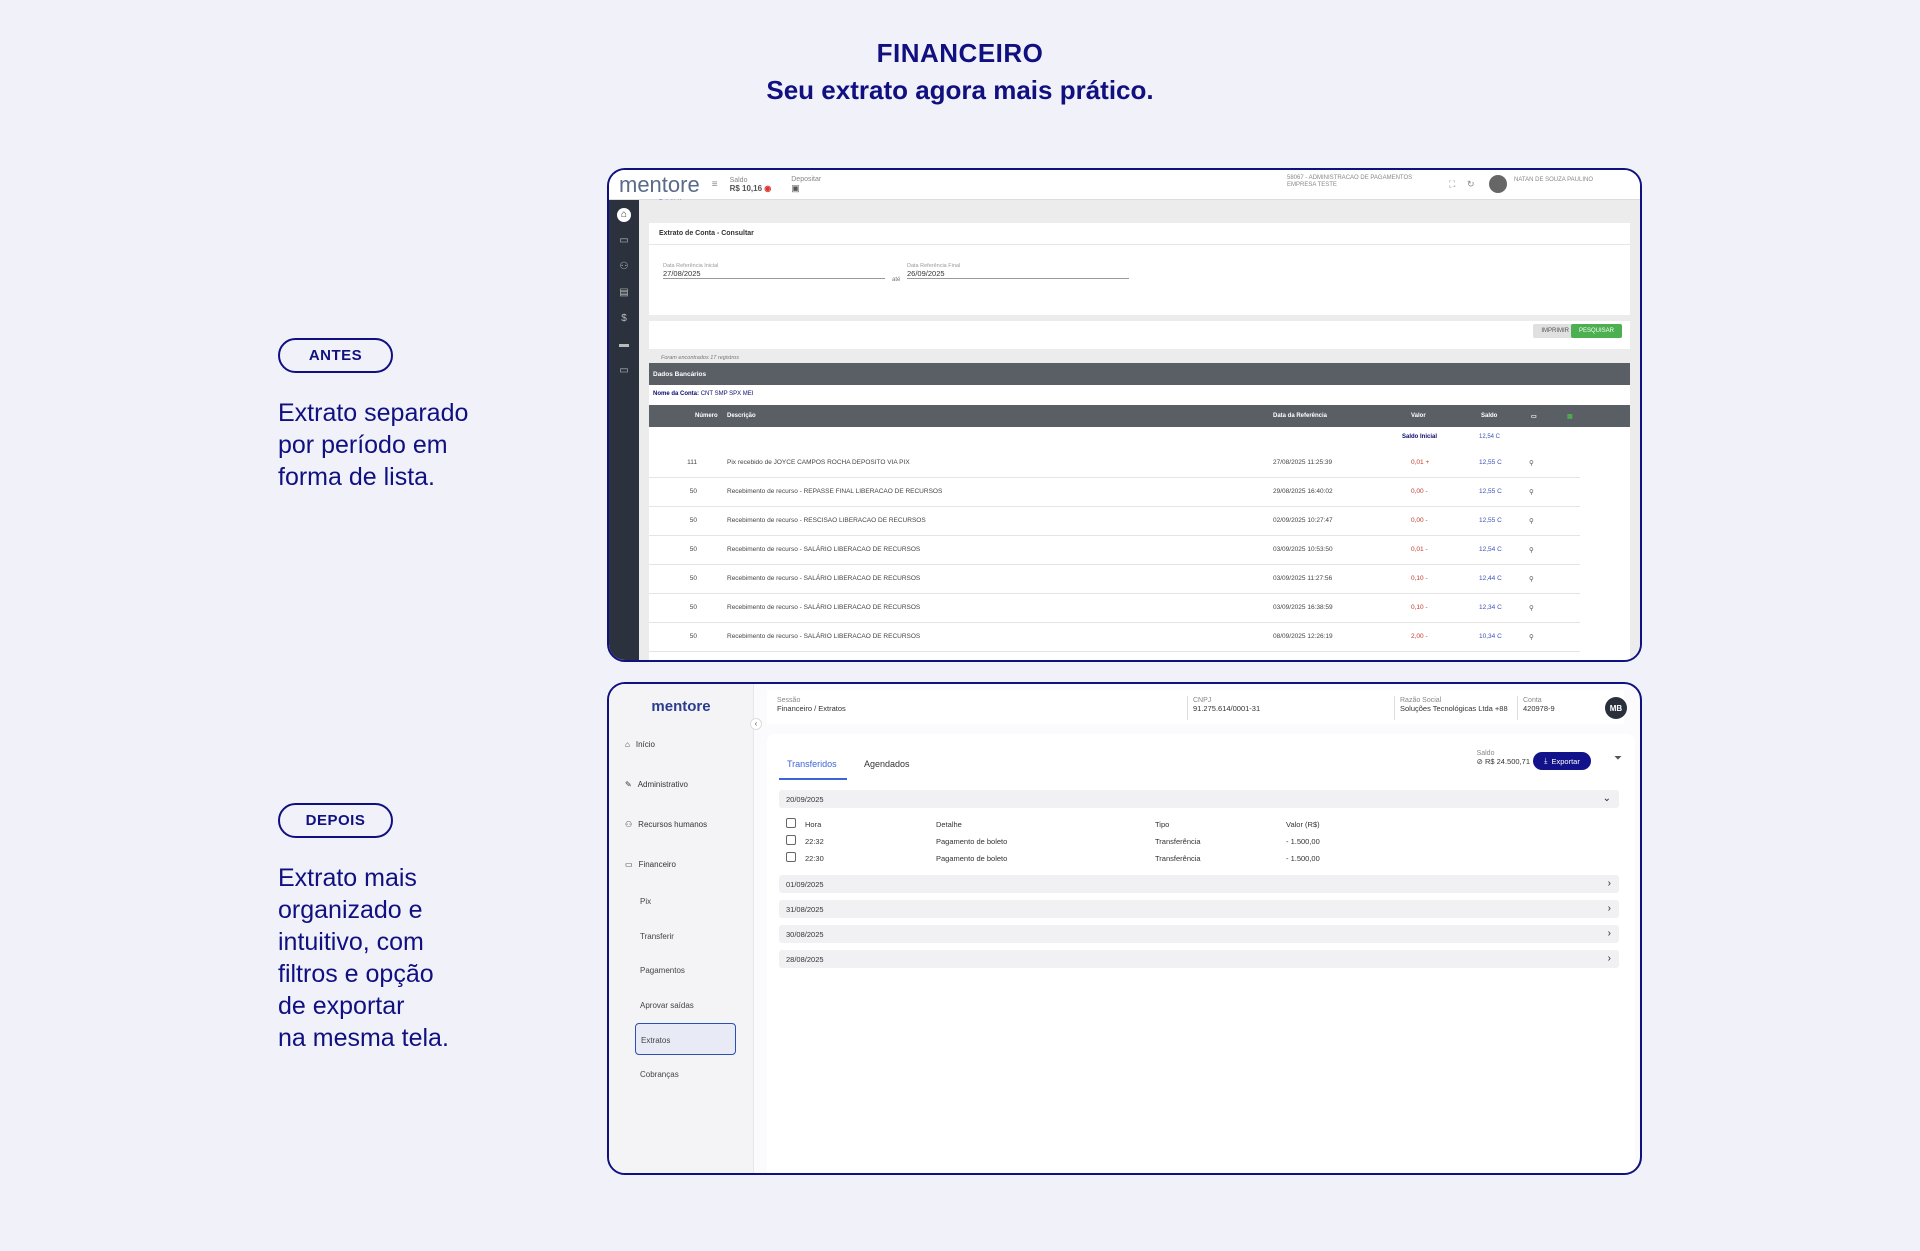 The image size is (1920, 1251). What do you see at coordinates (335, 355) in the screenshot?
I see `antes-label: ANTES` at bounding box center [335, 355].